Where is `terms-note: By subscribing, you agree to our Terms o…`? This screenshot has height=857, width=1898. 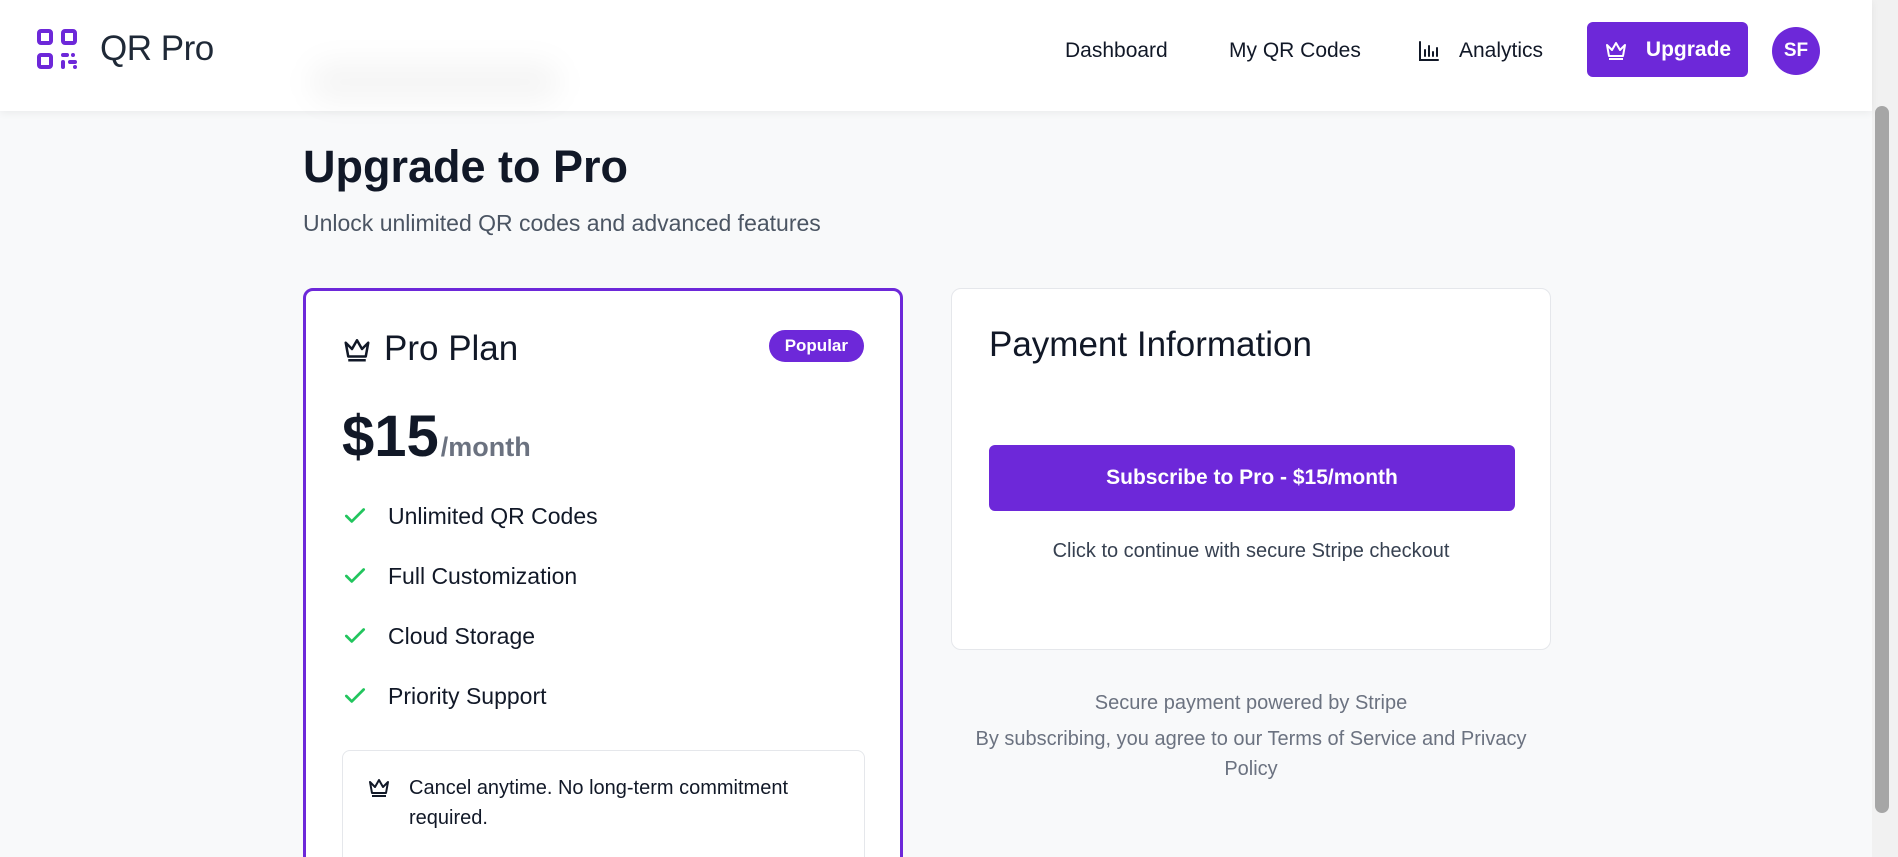 terms-note: By subscribing, you agree to our Terms o… is located at coordinates (1251, 754).